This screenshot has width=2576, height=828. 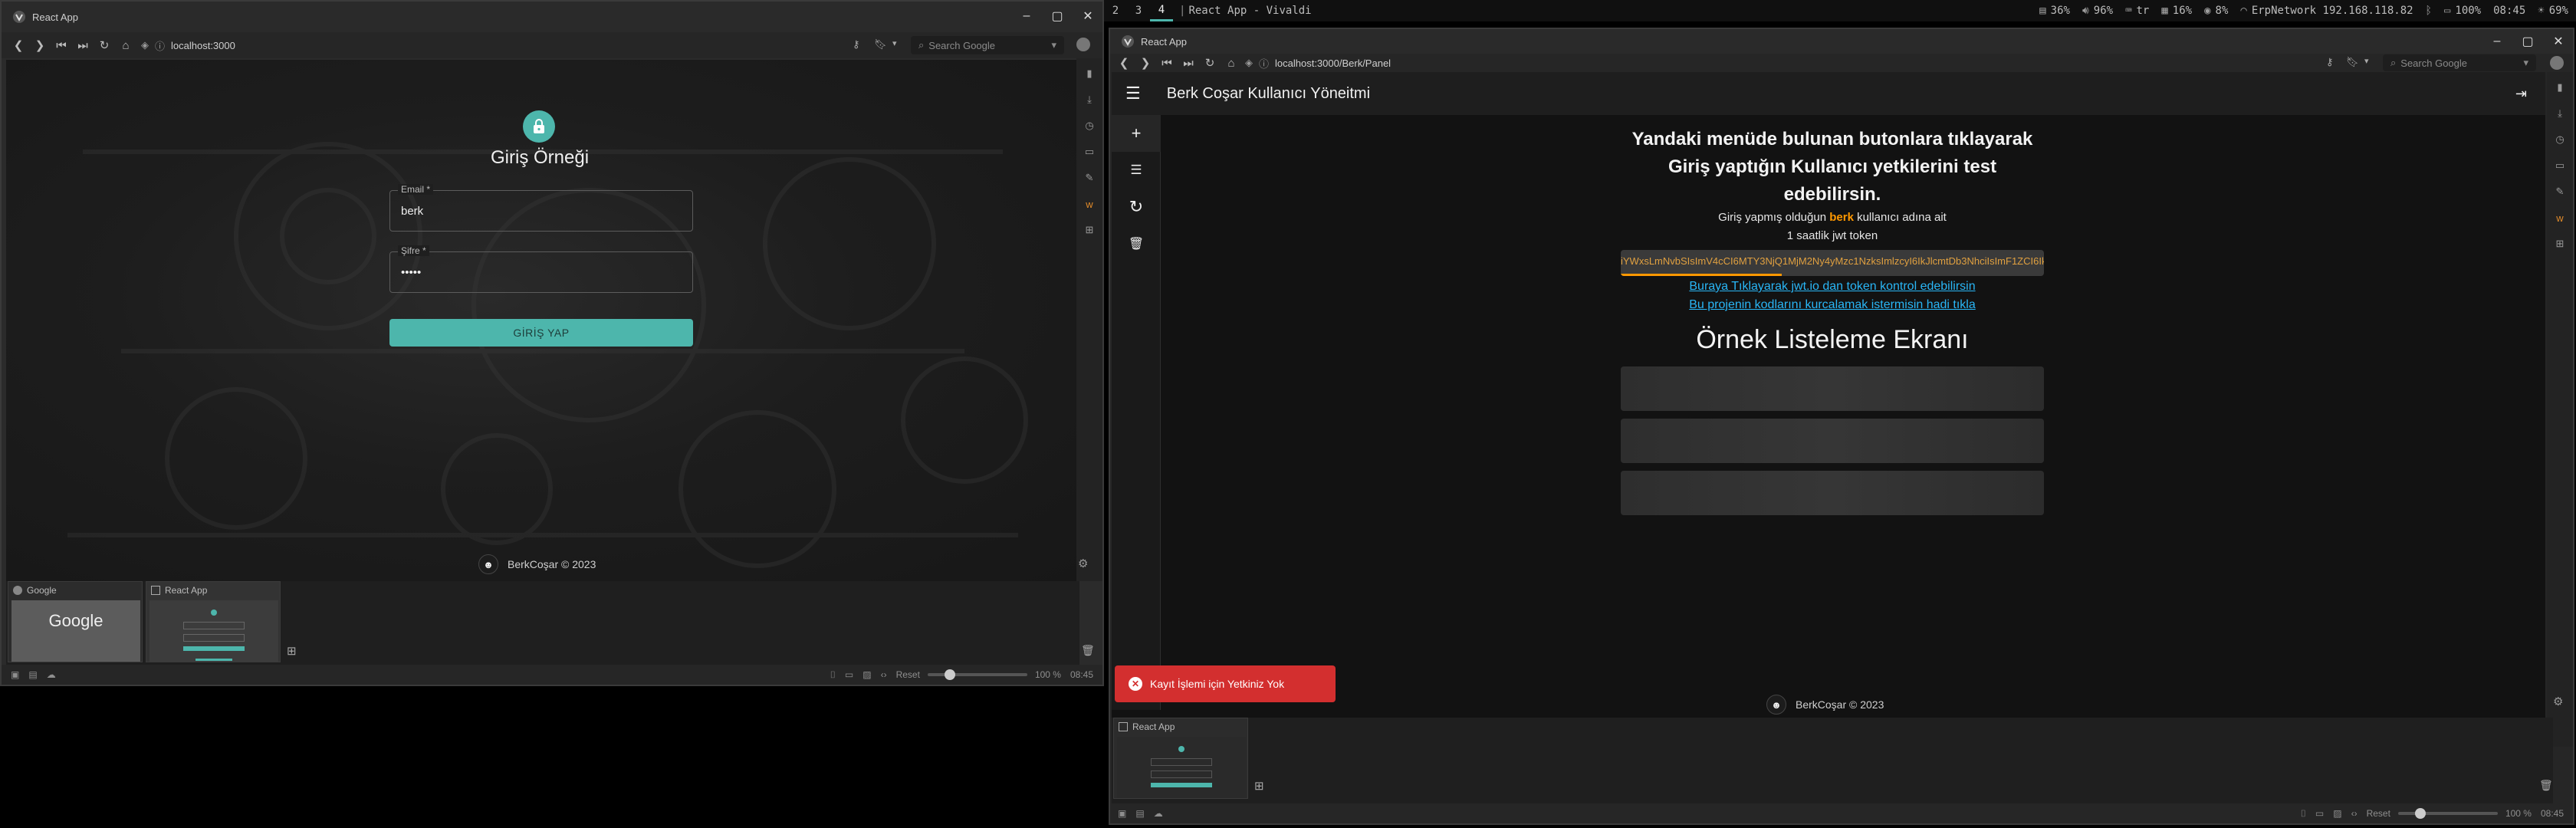 I want to click on shield-icon: ◈, so click(x=145, y=45).